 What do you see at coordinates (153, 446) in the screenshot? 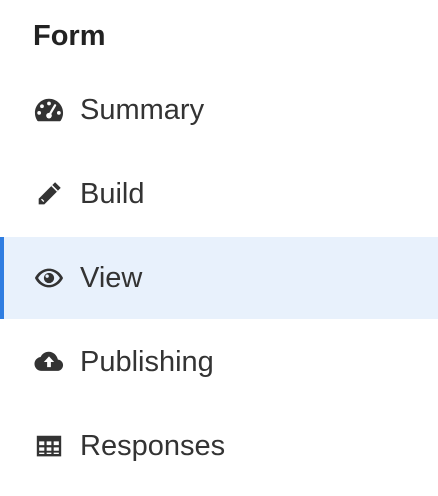
I see `nav-item-label: Responses` at bounding box center [153, 446].